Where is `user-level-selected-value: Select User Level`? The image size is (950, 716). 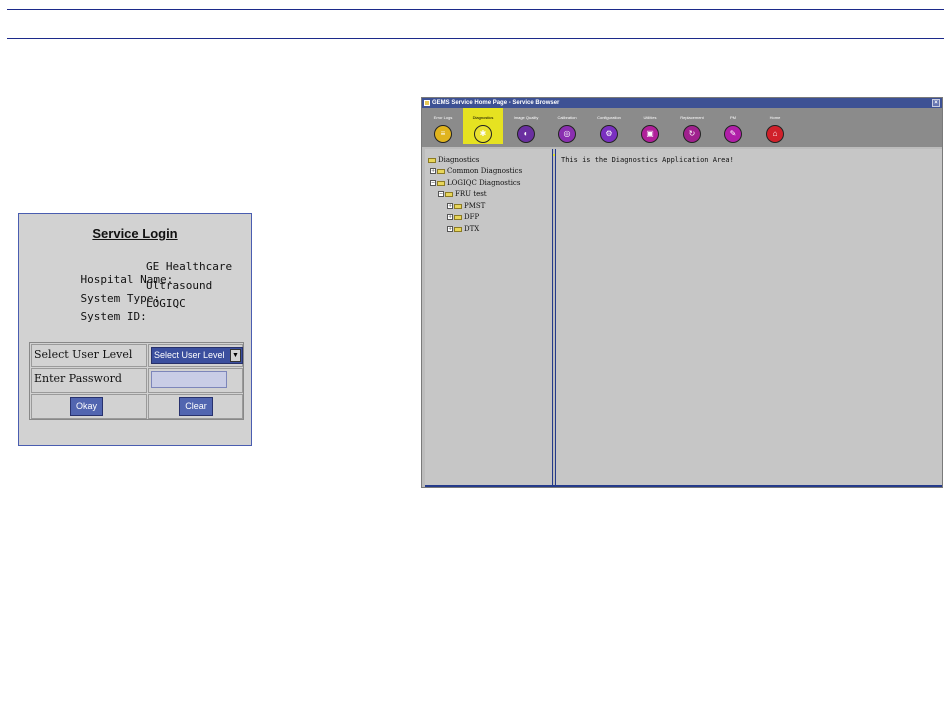
user-level-selected-value: Select User Level is located at coordinates (189, 355).